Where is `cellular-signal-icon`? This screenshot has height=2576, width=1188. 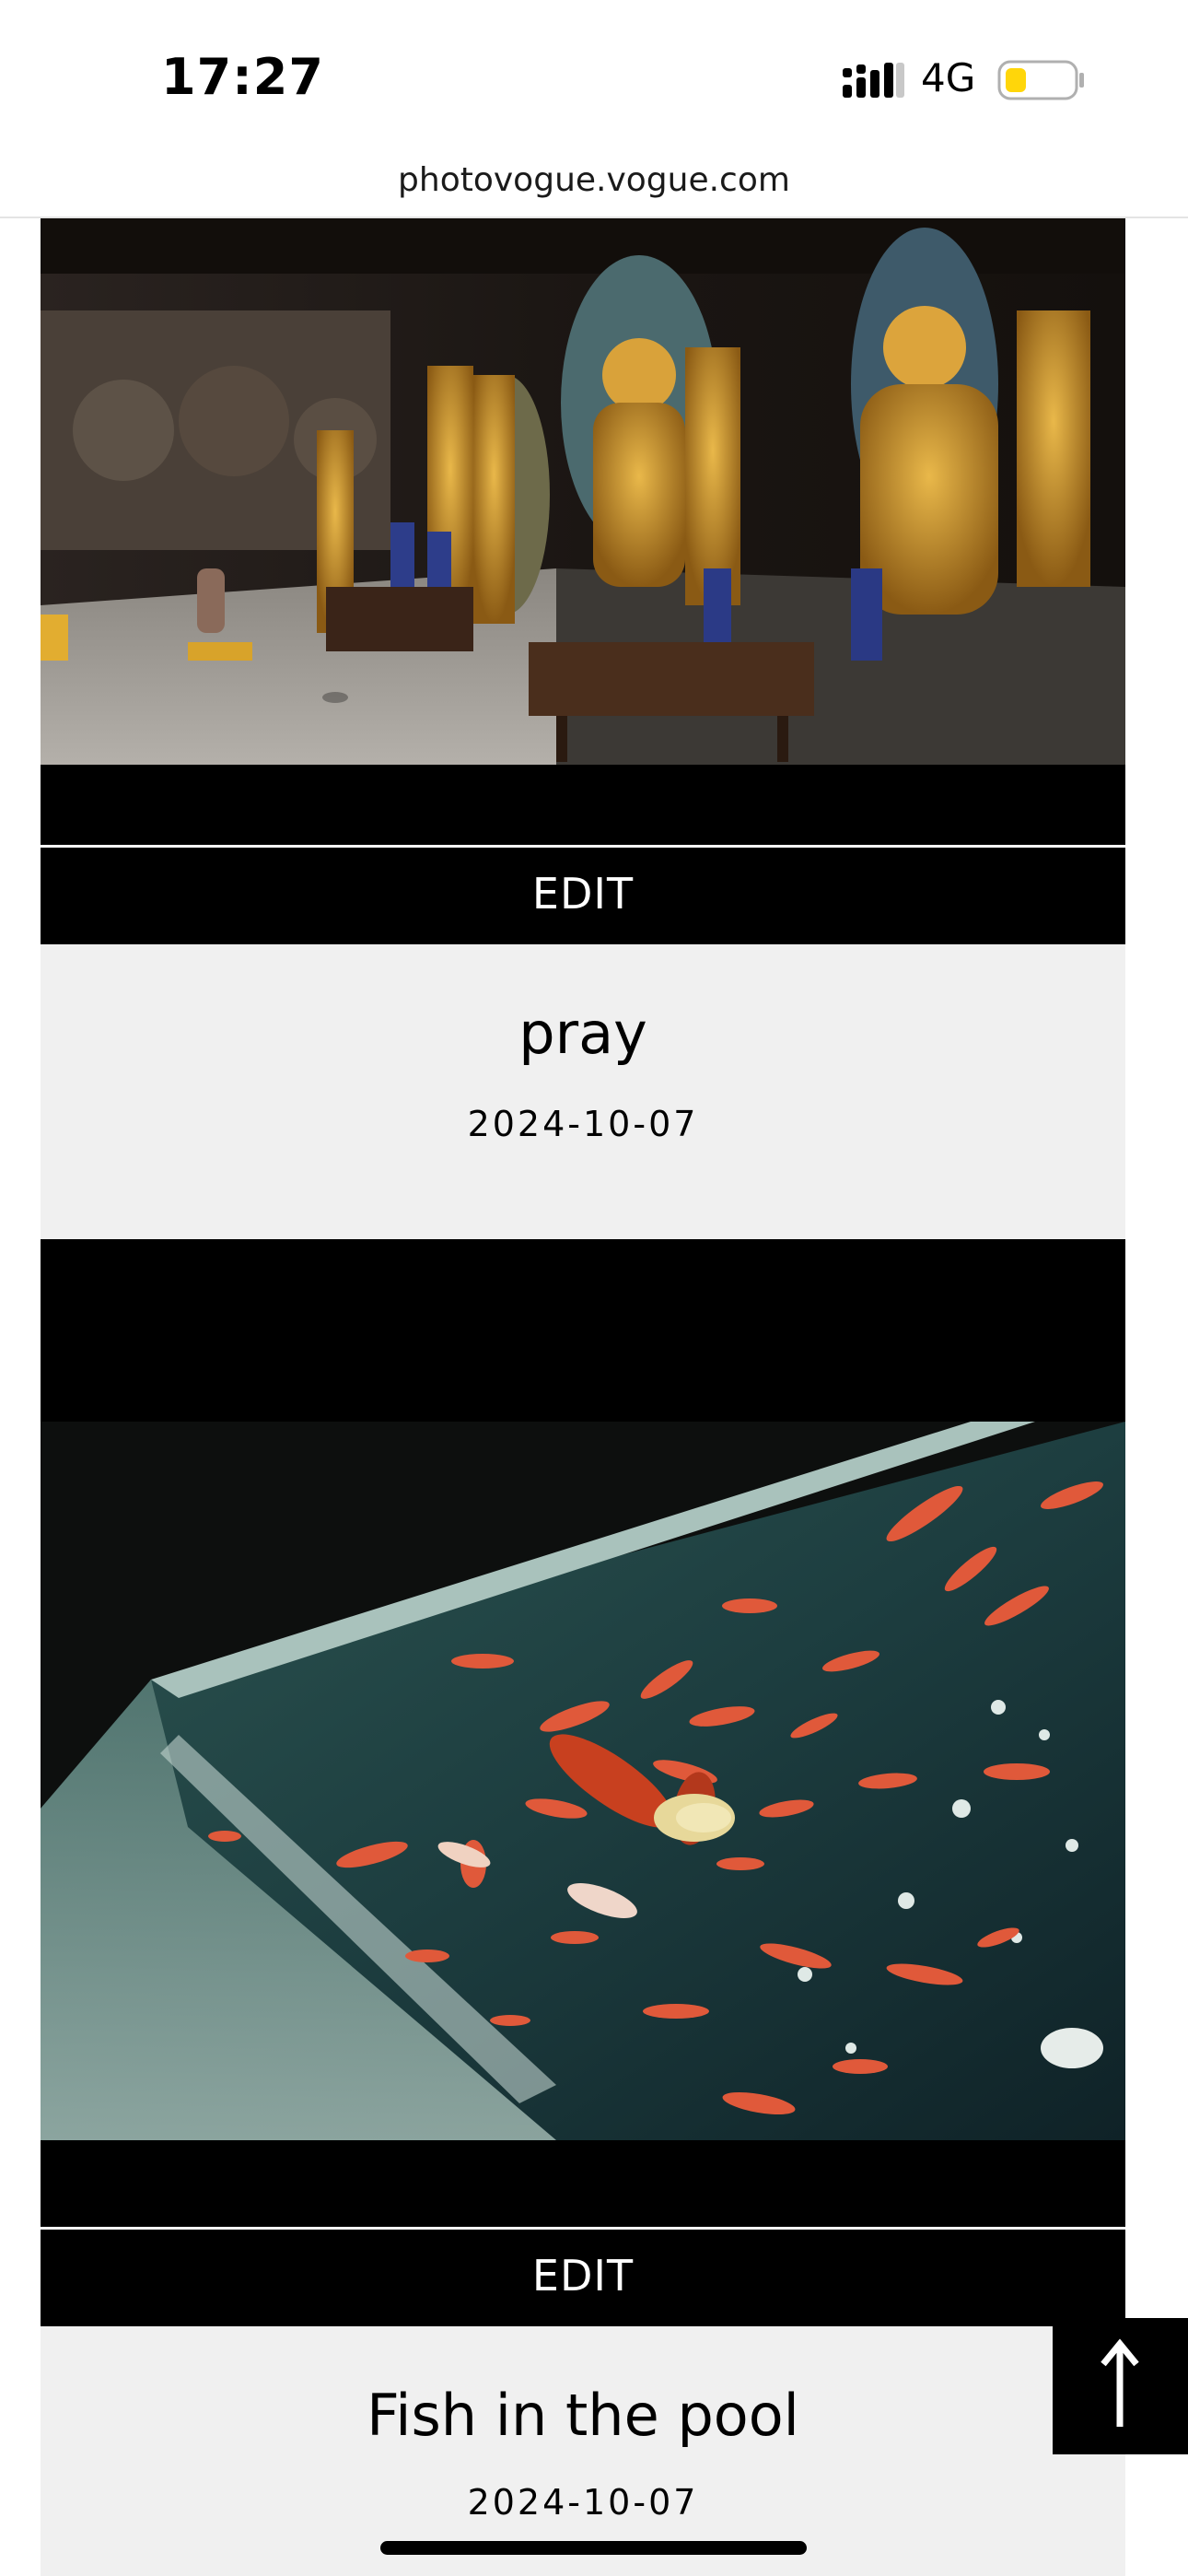 cellular-signal-icon is located at coordinates (873, 80).